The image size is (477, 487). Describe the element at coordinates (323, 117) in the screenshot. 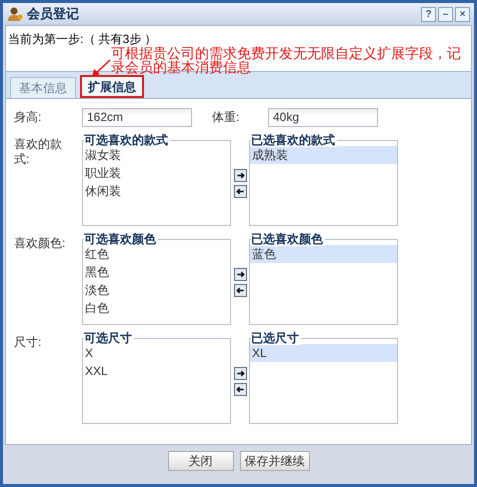

I see `input-field: 40kg` at that location.